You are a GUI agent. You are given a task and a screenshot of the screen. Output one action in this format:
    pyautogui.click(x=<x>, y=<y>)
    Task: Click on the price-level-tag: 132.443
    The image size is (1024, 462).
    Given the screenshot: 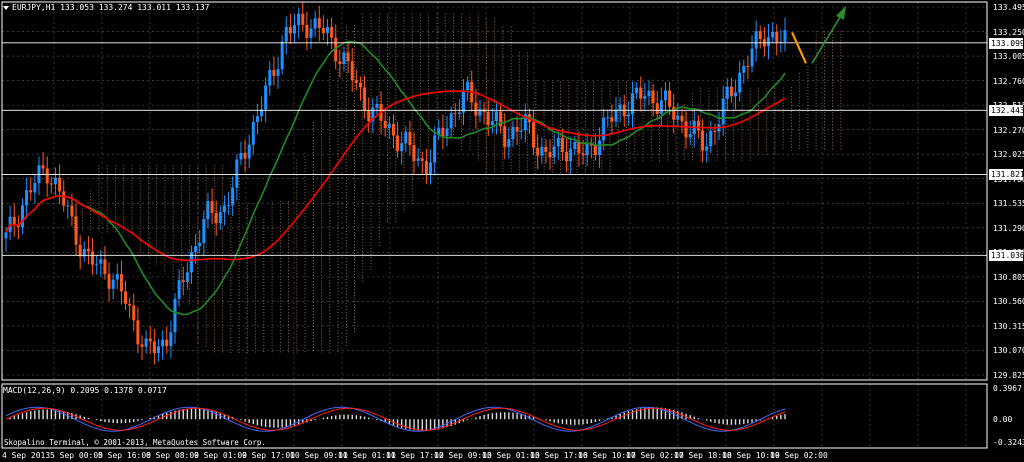 What is the action you would take?
    pyautogui.click(x=1006, y=111)
    